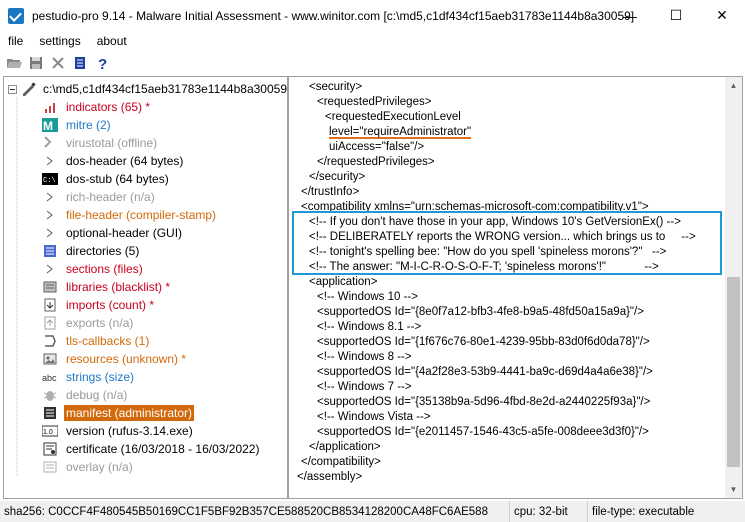 This screenshot has height=522, width=745. Describe the element at coordinates (345, 447) in the screenshot. I see `xml-line: </application>` at that location.